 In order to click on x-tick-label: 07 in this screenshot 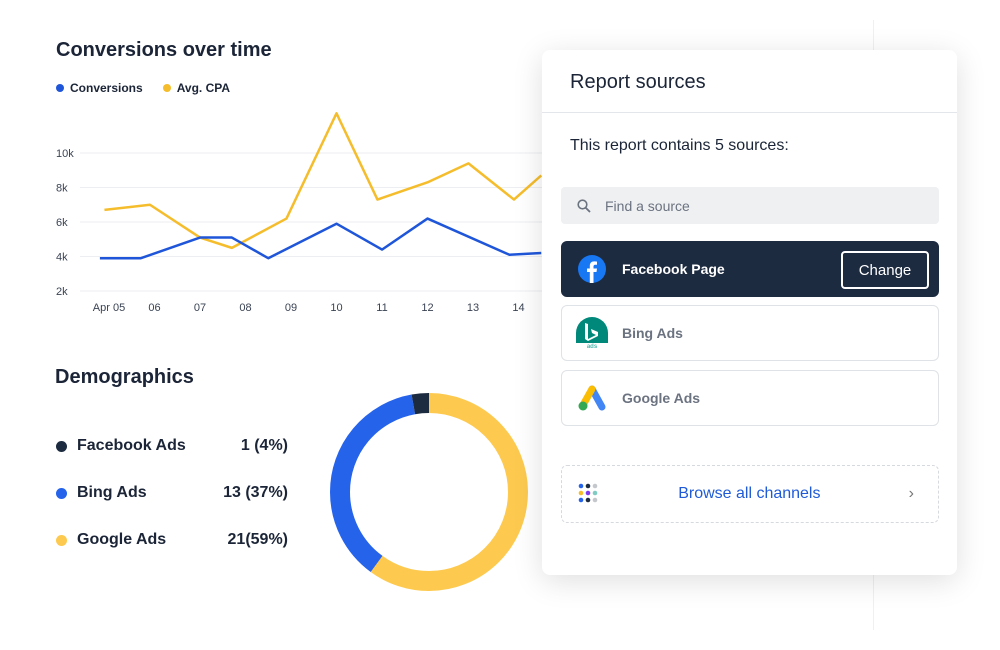, I will do `click(200, 308)`.